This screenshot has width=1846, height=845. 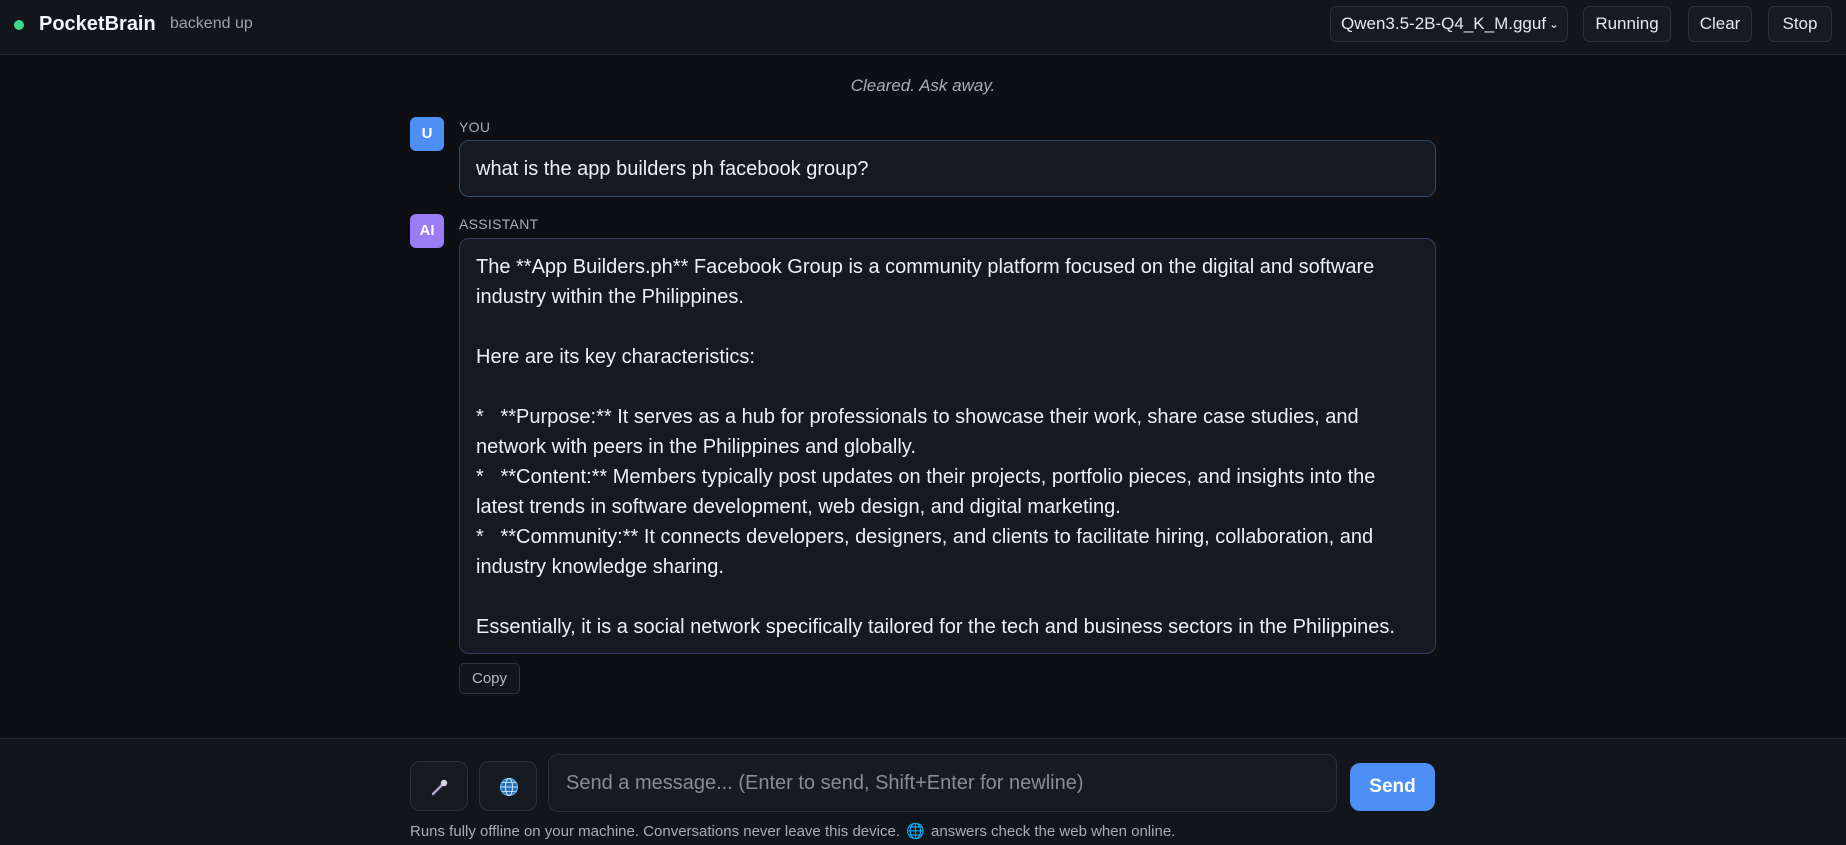 What do you see at coordinates (1627, 24) in the screenshot?
I see `running-button: Running` at bounding box center [1627, 24].